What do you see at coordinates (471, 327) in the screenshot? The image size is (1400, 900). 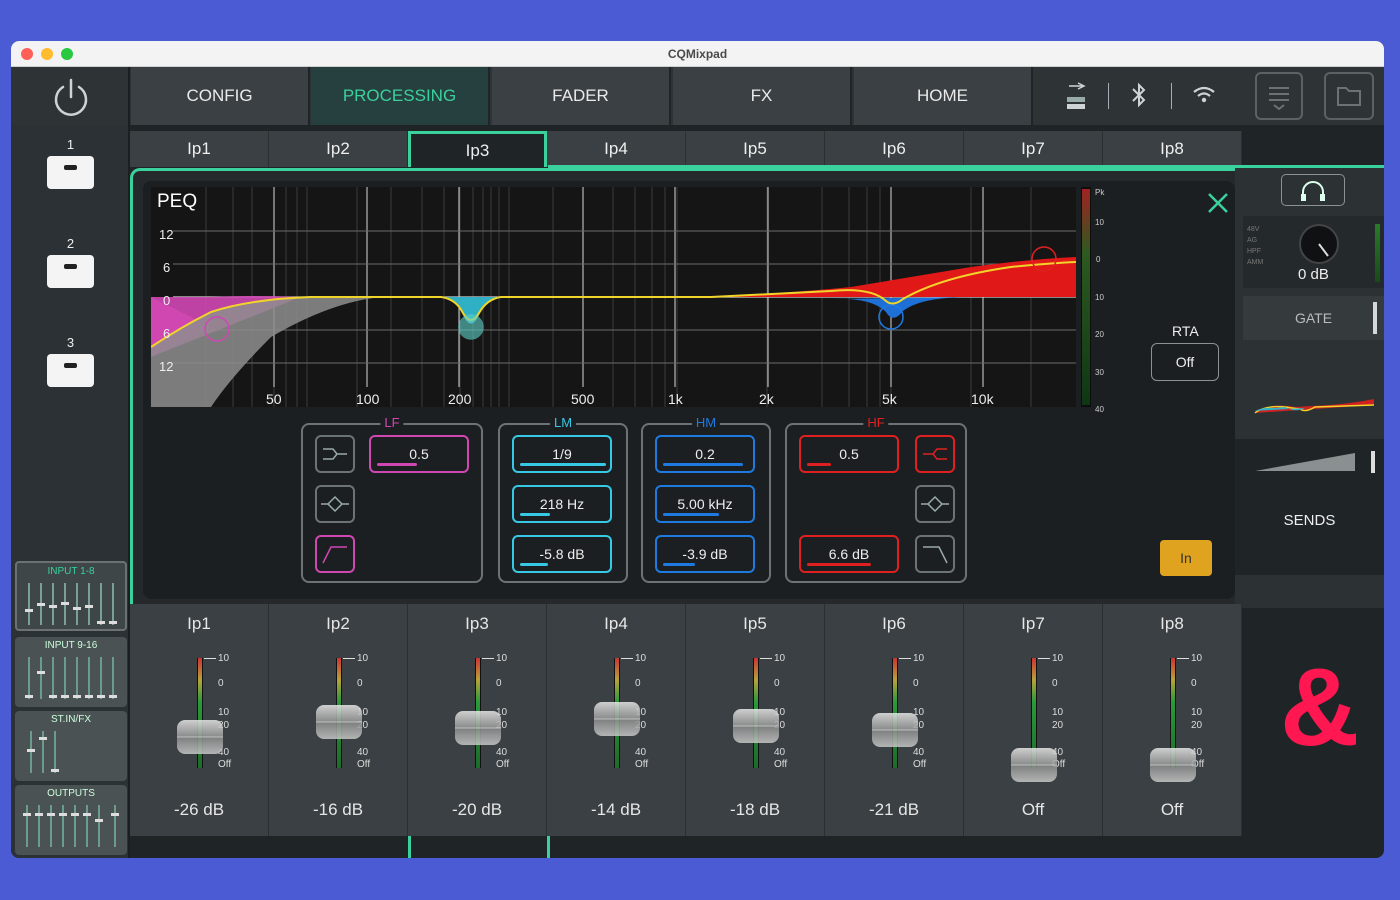 I see `lm-handle` at bounding box center [471, 327].